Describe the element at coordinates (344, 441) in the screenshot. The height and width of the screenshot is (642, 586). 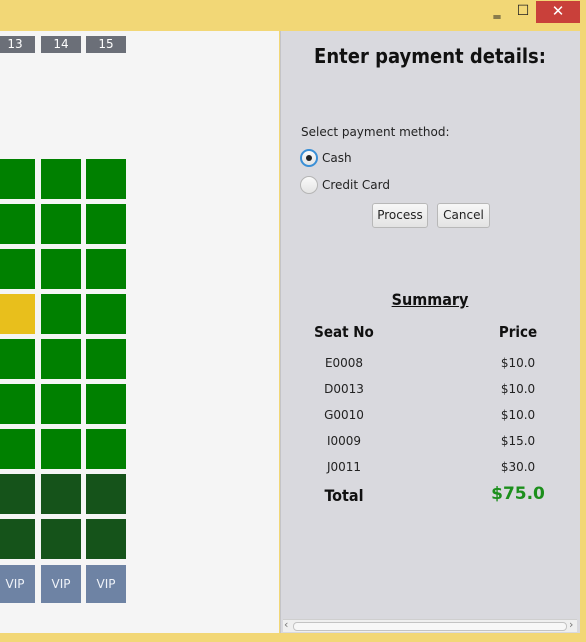
I see `summary-seat: I0009` at that location.